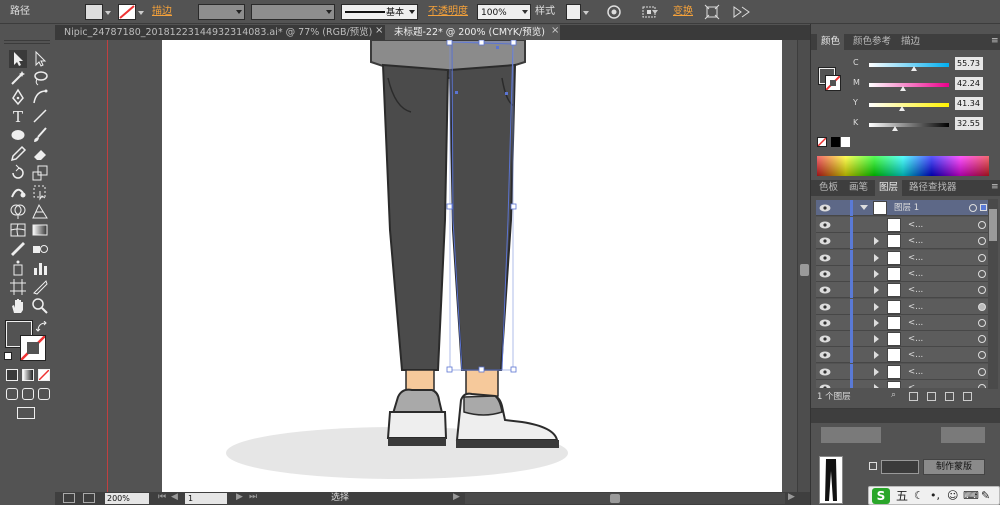 This screenshot has width=1000, height=505. What do you see at coordinates (931, 396) in the screenshot?
I see `new-sublayer-icon` at bounding box center [931, 396].